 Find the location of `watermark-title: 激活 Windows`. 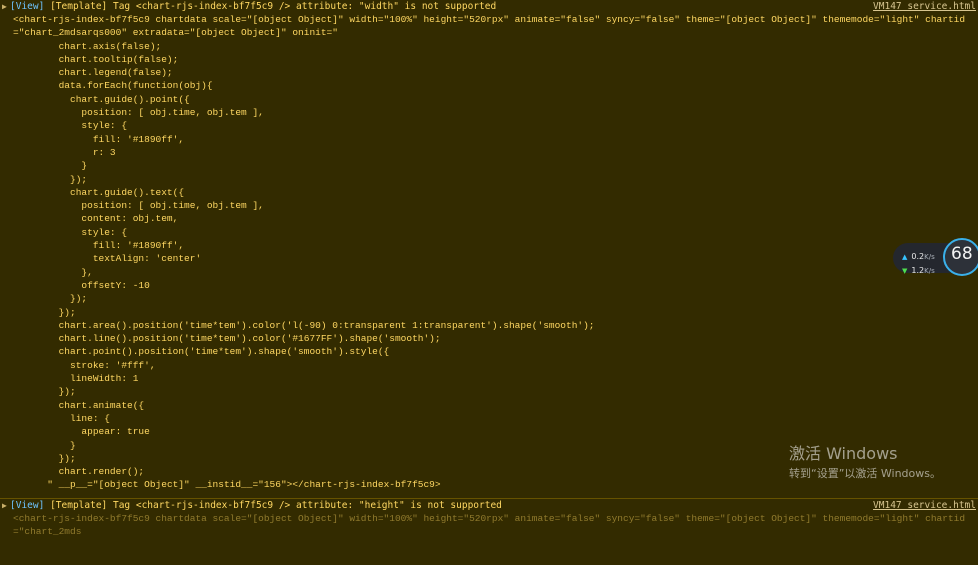

watermark-title: 激活 Windows is located at coordinates (843, 453).